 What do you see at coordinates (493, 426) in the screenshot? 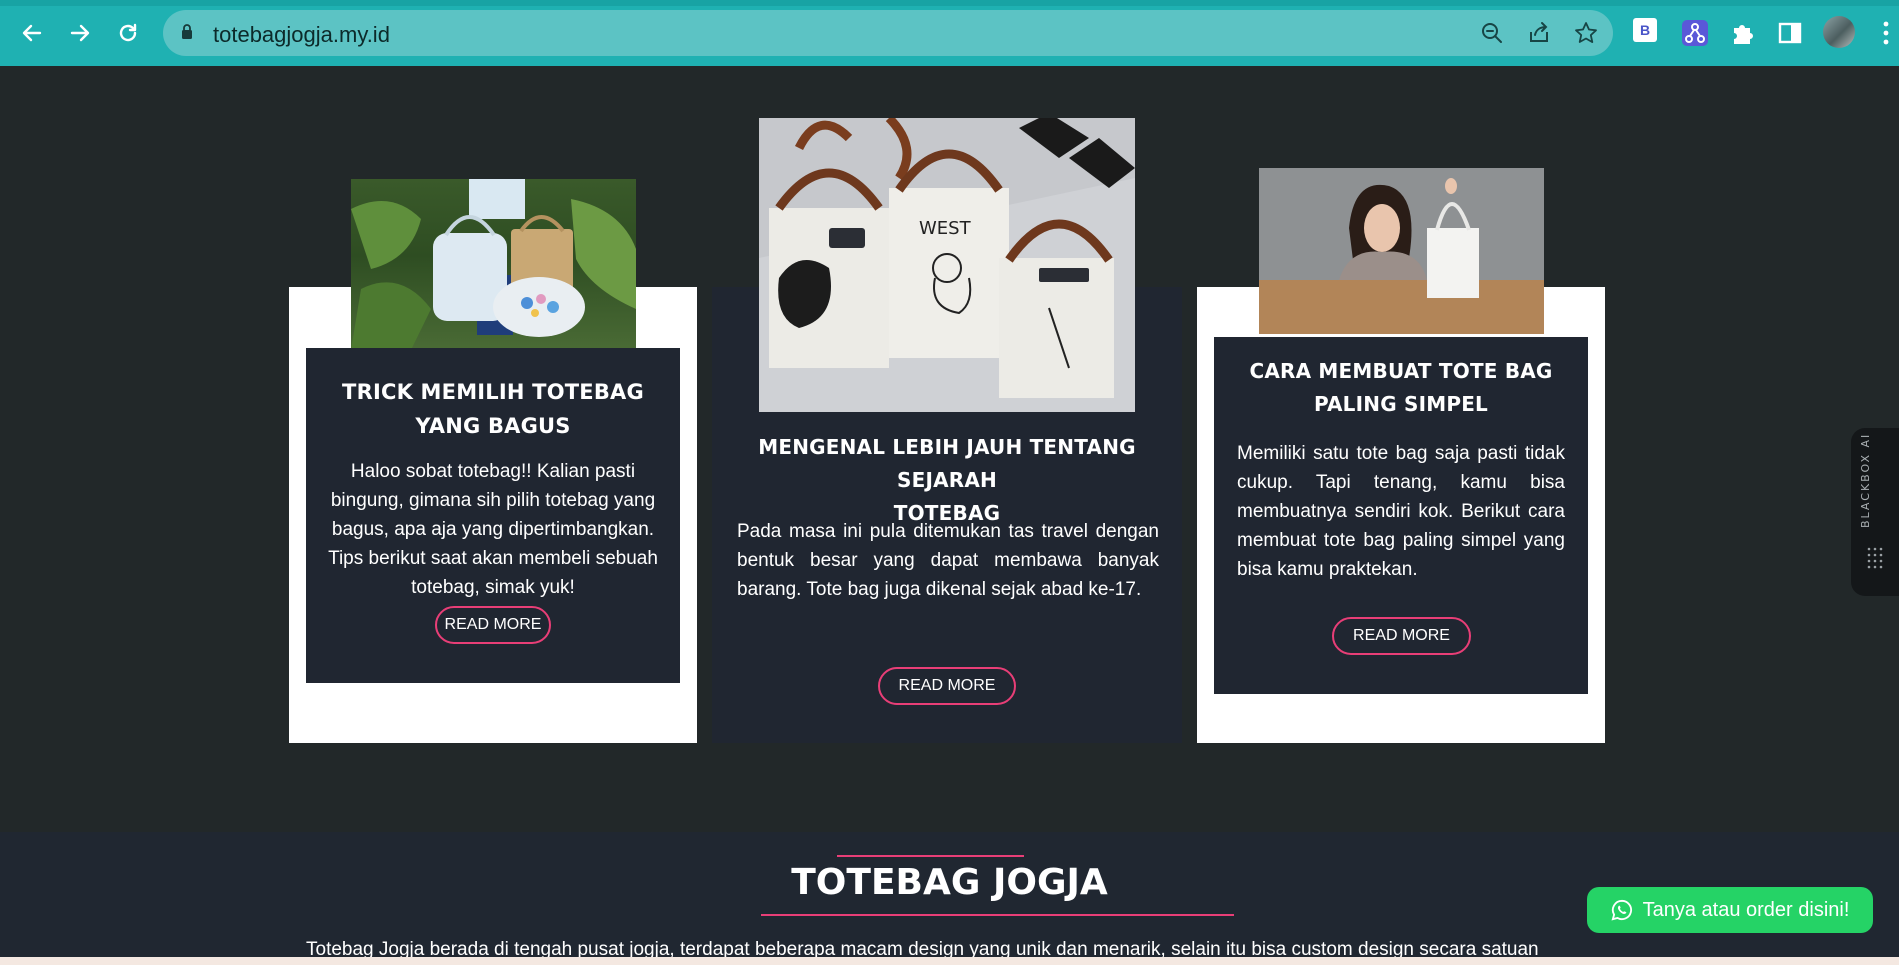
I see `card-1-title-line2: YANG BAGUS` at bounding box center [493, 426].